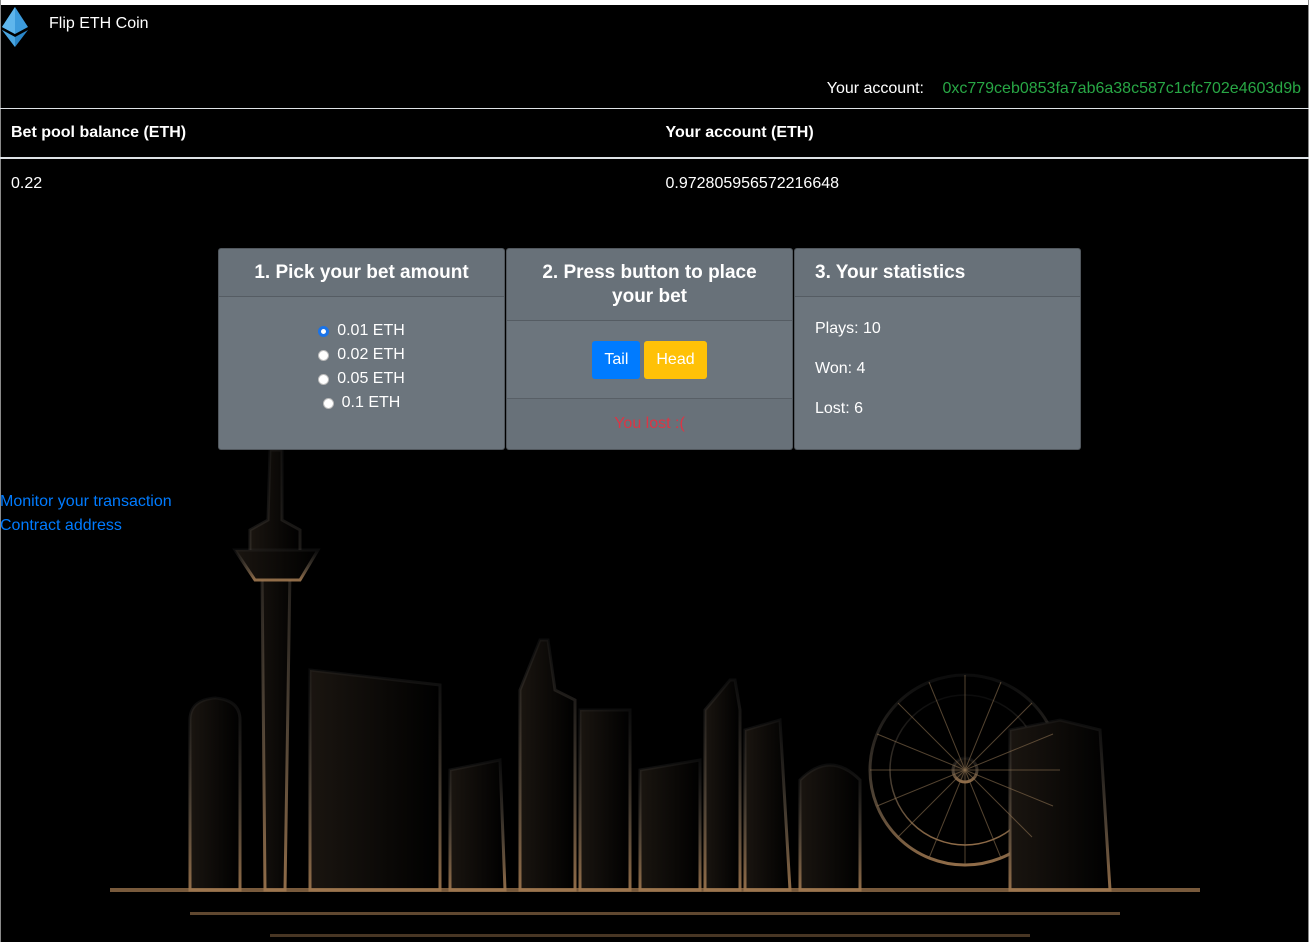  I want to click on bet-amount-card-title: 1. Pick your bet amount, so click(361, 273).